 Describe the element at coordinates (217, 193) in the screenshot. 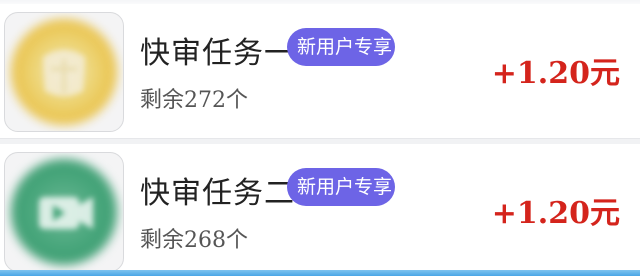

I see `task-title: 快审任务二` at that location.